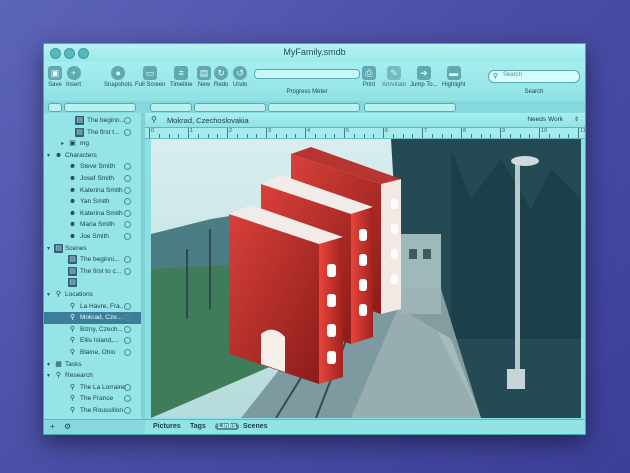  Describe the element at coordinates (167, 426) in the screenshot. I see `tab-pictures: Pictures` at that location.